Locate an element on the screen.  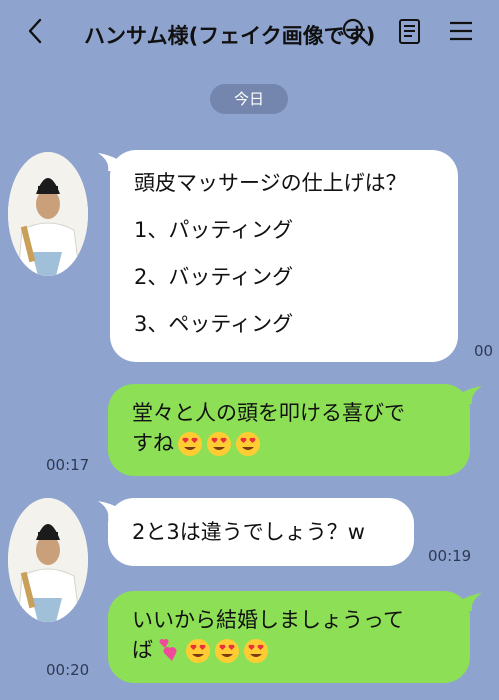
two-hearts-emoji is located at coordinates (168, 650).